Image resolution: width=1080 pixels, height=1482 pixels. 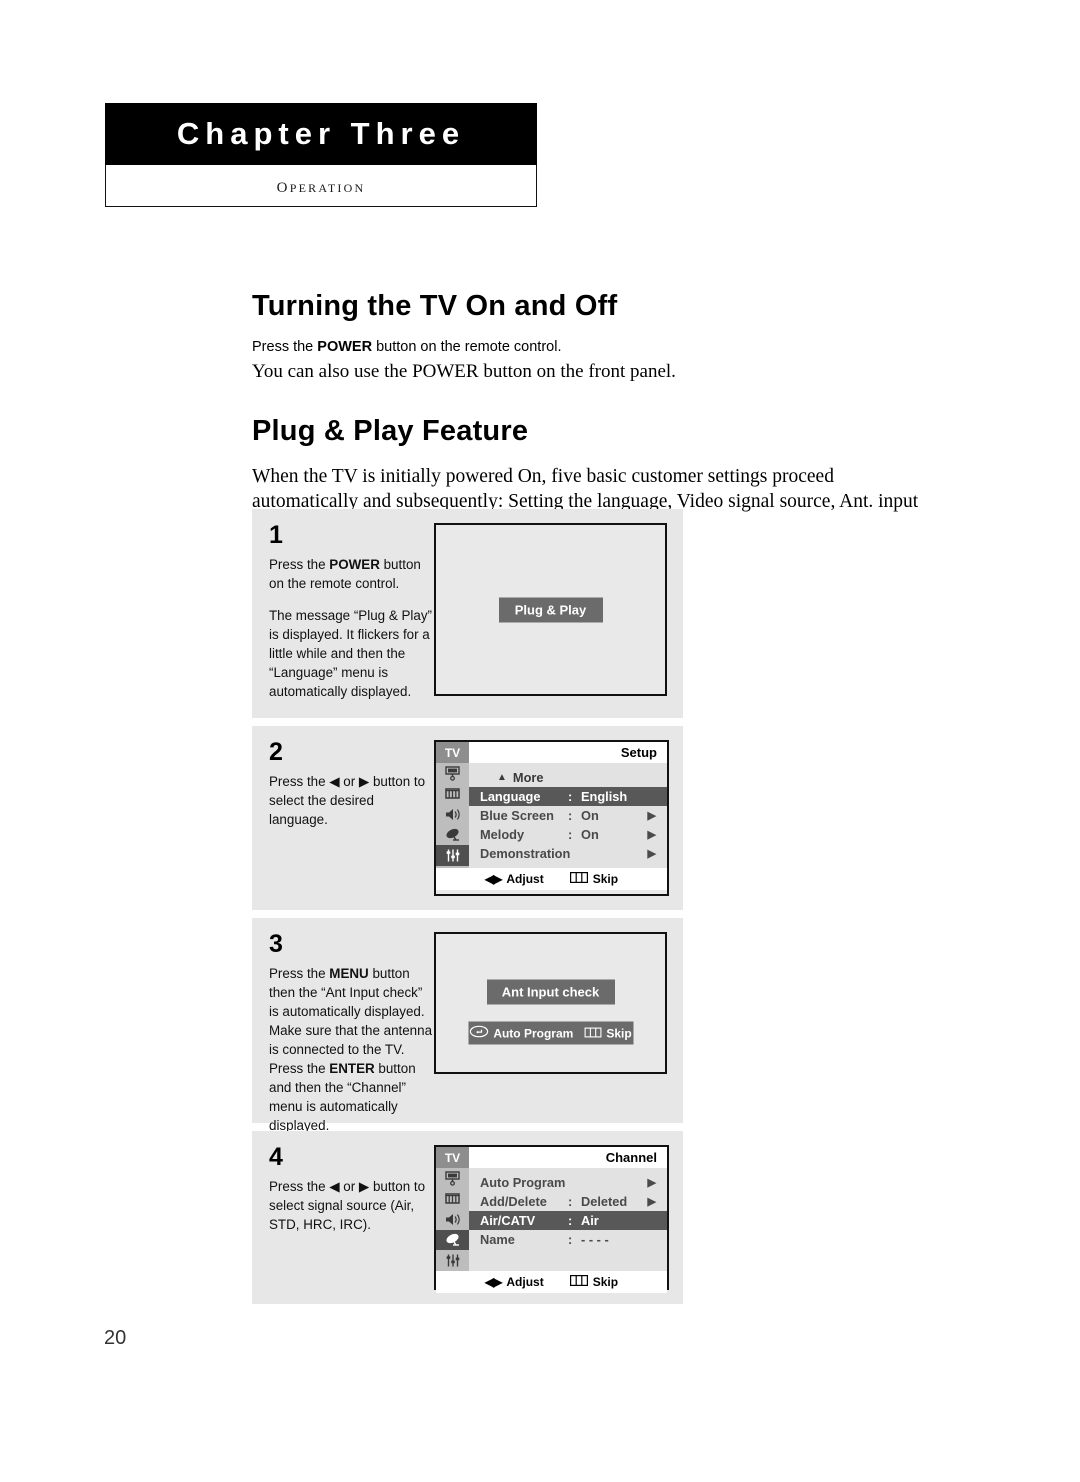 I want to click on menu-title-channel: Channel, so click(x=568, y=1157).